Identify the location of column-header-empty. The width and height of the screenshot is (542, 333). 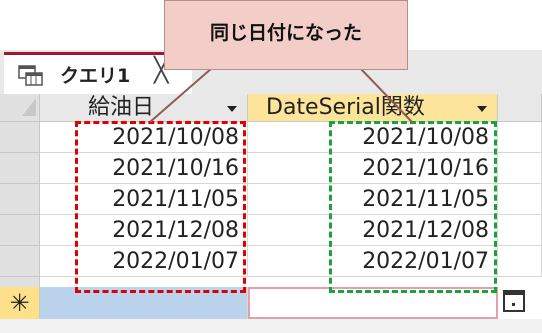
(520, 108).